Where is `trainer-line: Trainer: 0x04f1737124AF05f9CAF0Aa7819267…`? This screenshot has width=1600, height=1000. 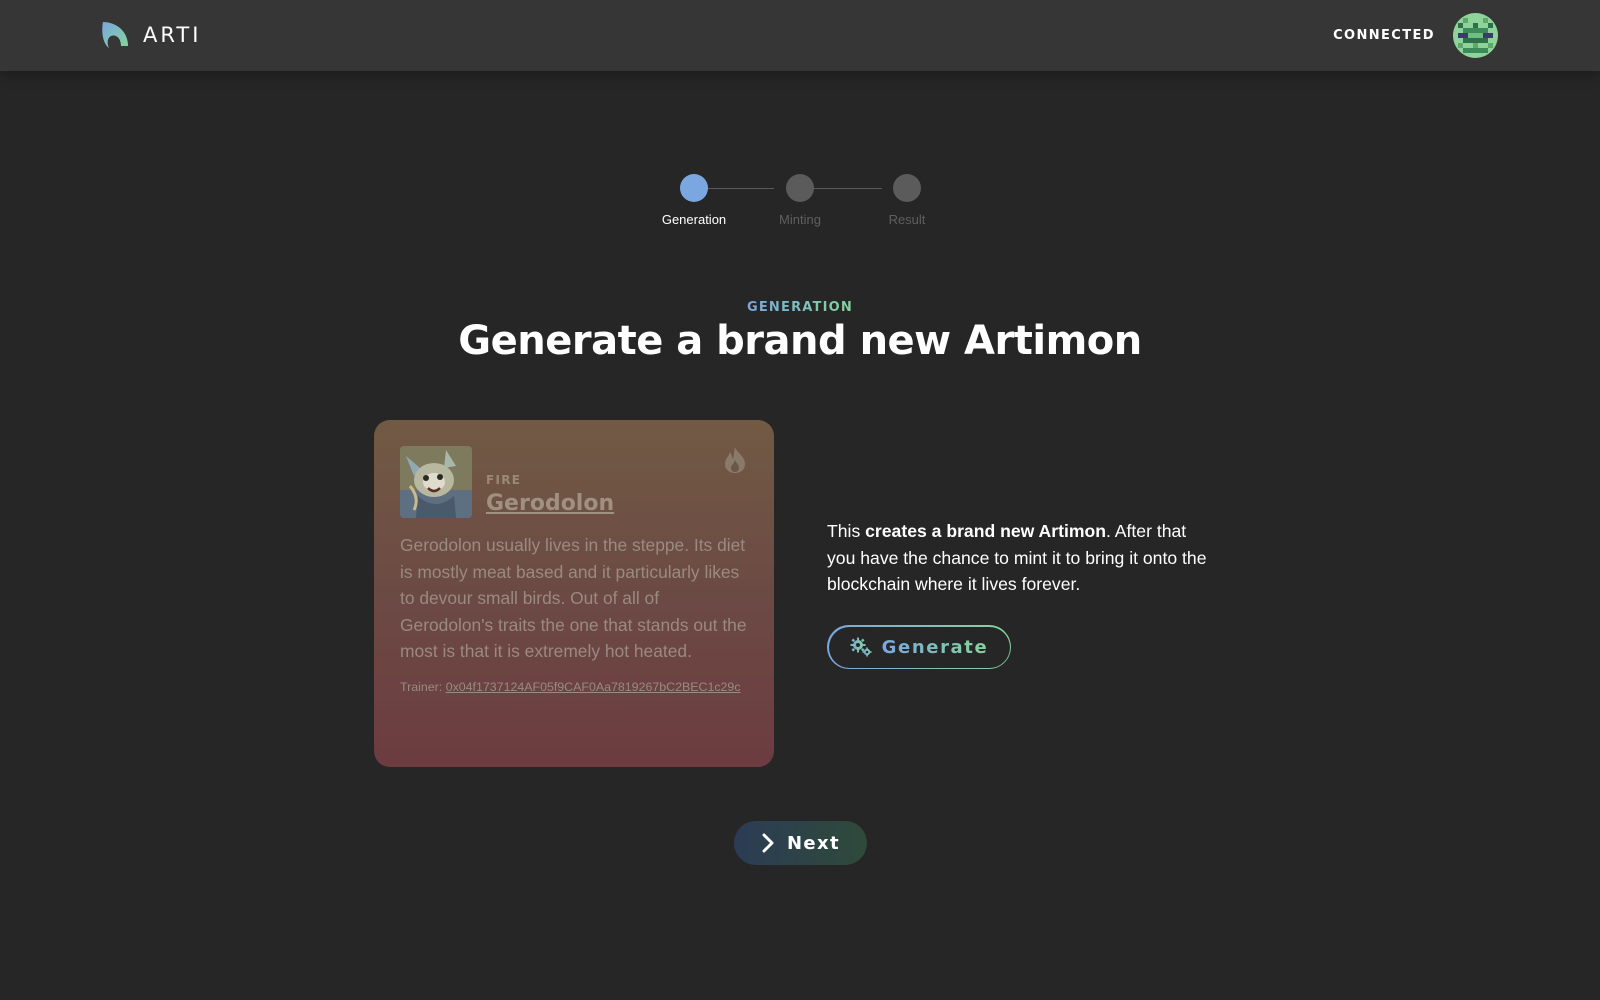
trainer-line: Trainer: 0x04f1737124AF05f9CAF0Aa7819267… is located at coordinates (574, 687).